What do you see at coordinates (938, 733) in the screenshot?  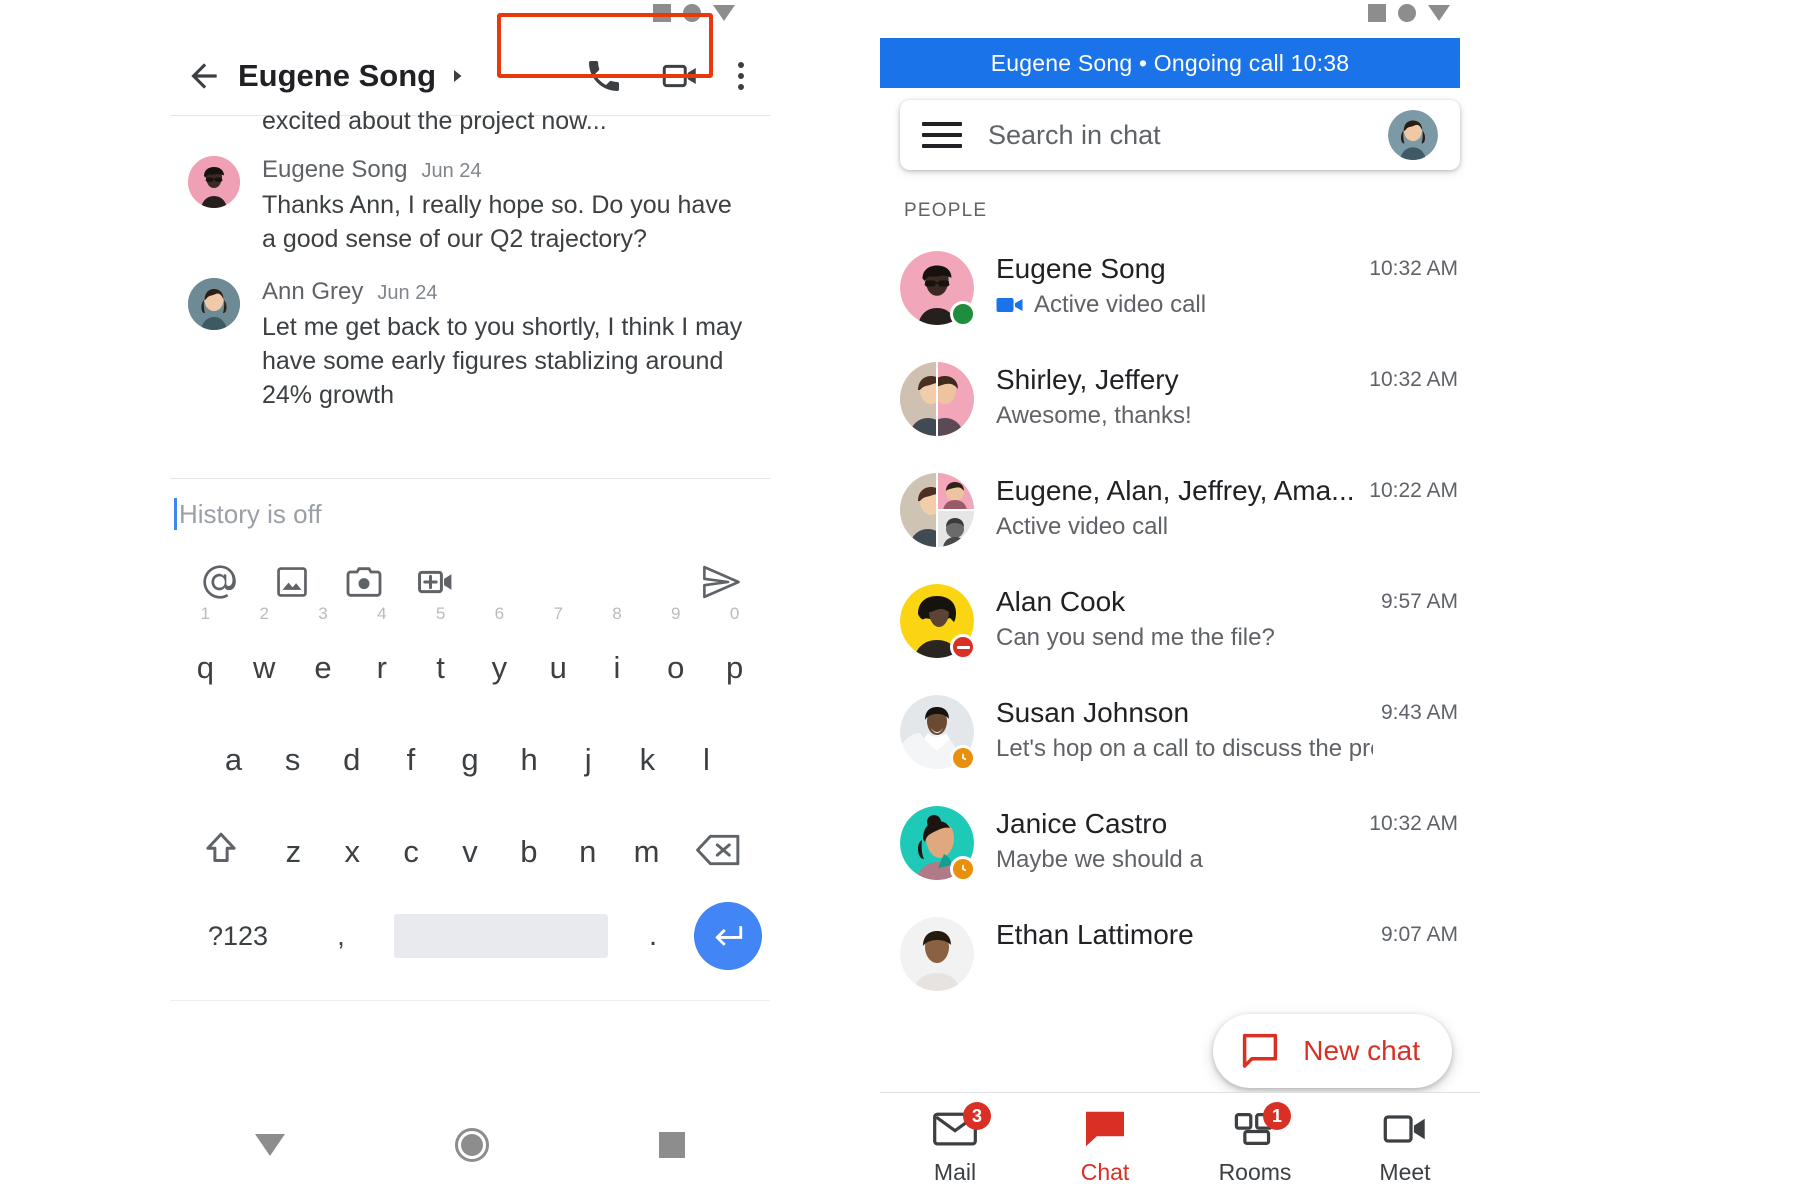 I see `avatar-wrapper` at bounding box center [938, 733].